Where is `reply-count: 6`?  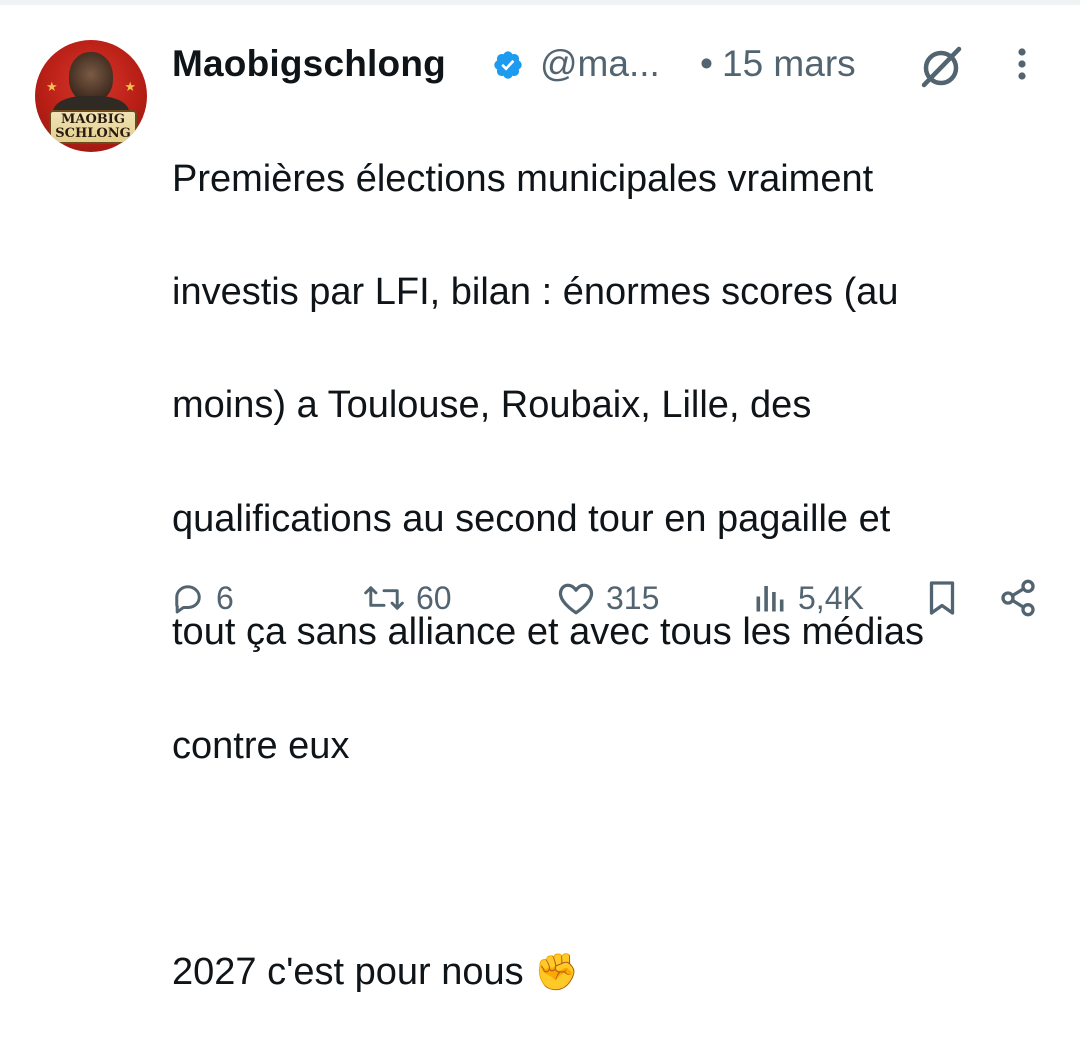 reply-count: 6 is located at coordinates (225, 598).